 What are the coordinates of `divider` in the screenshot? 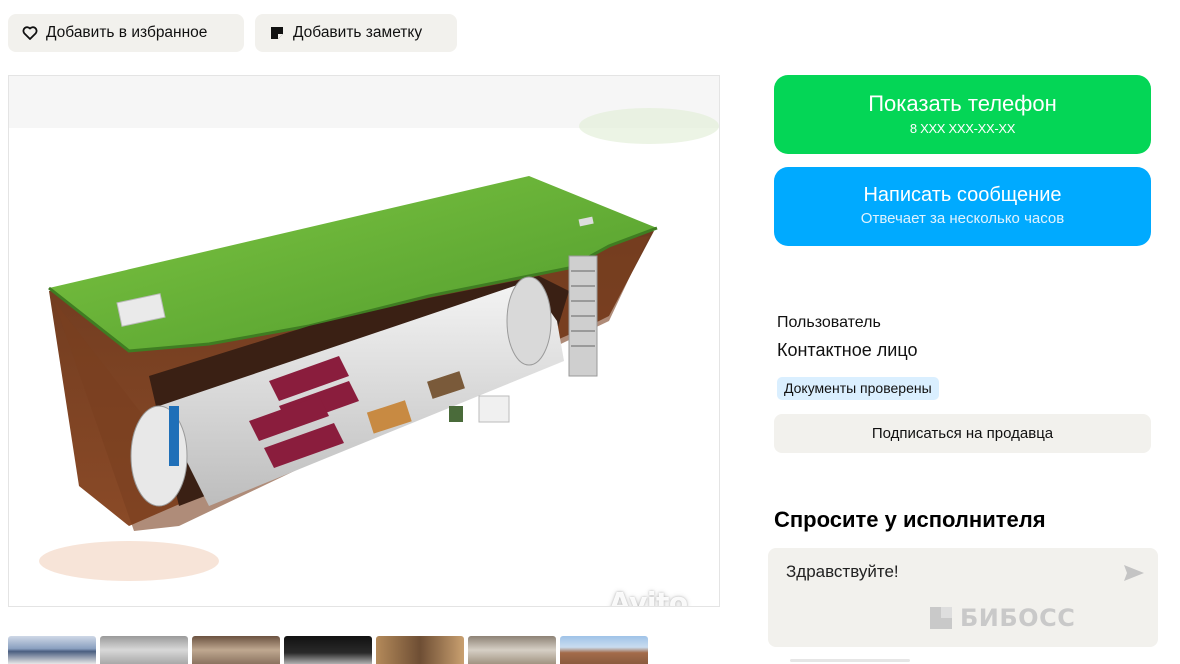 It's located at (850, 660).